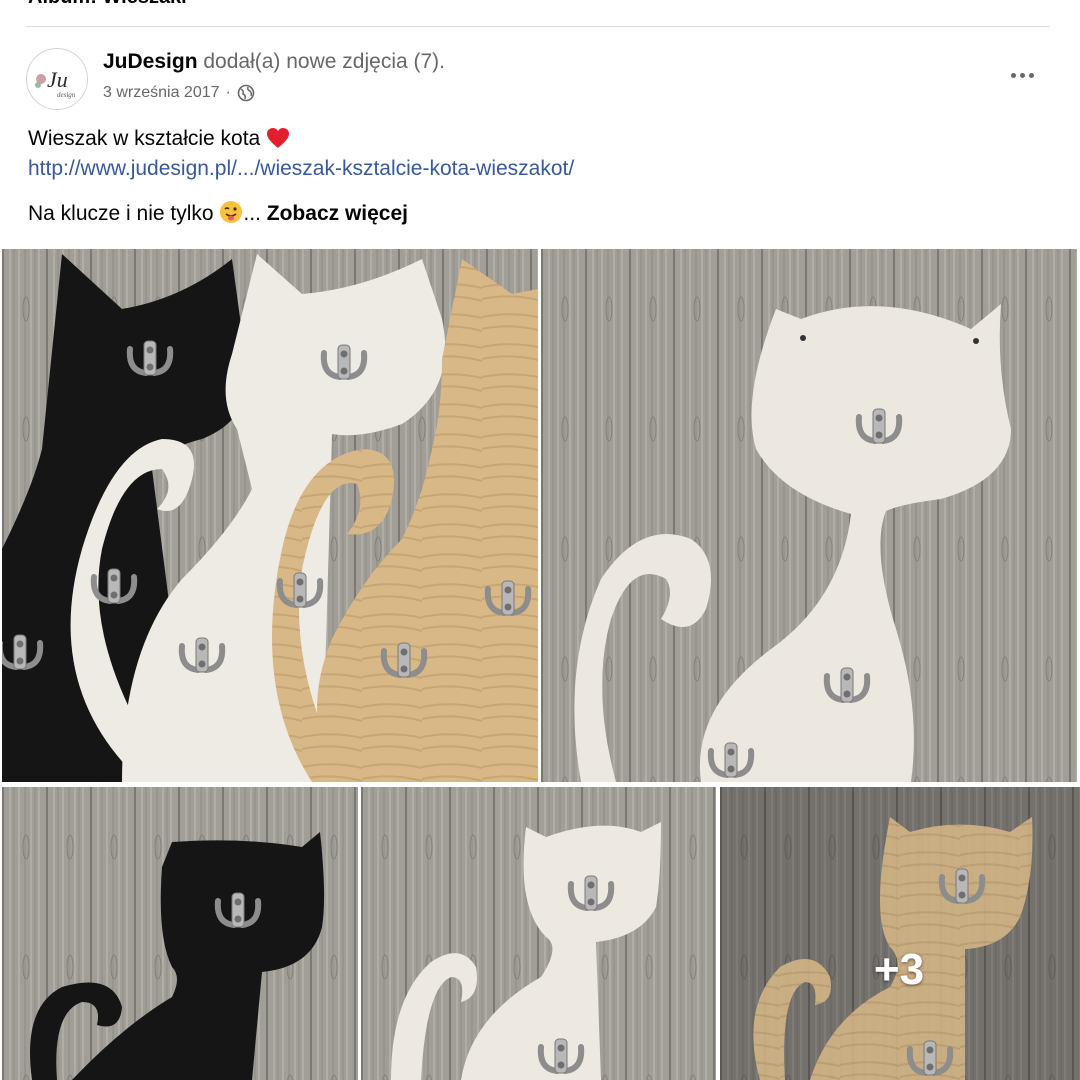  I want to click on divider, so click(538, 26).